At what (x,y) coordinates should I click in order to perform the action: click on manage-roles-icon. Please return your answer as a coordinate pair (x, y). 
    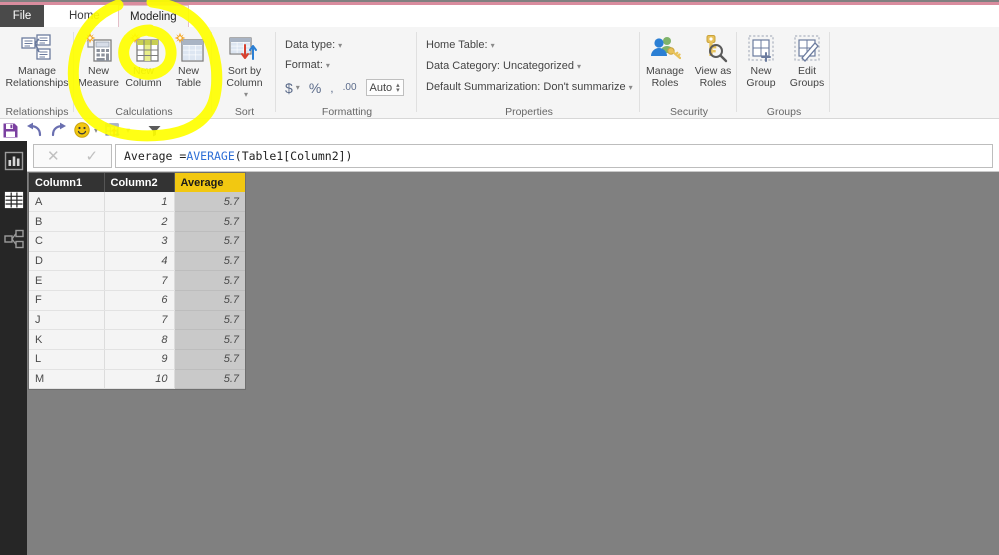
    Looking at the image, I should click on (665, 47).